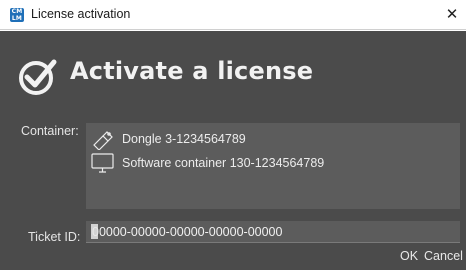 The width and height of the screenshot is (466, 270). I want to click on list-item-software-container: Software container 130-1234564789, so click(270, 163).